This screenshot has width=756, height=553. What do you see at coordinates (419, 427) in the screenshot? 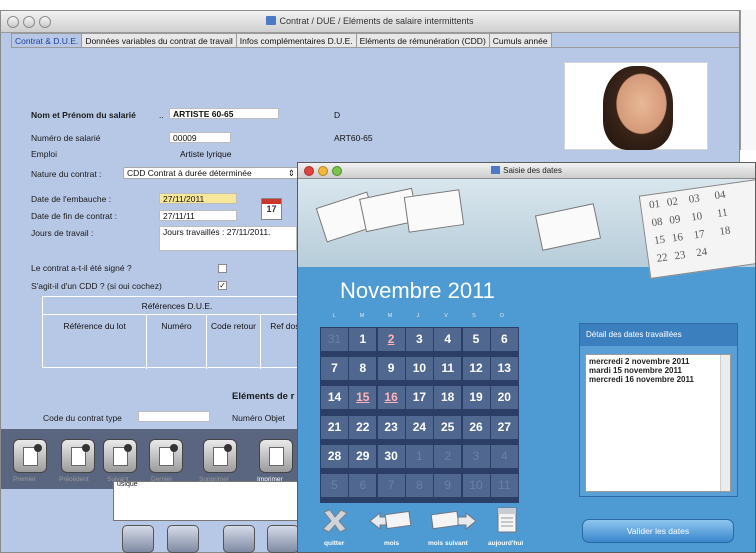
I see `day-cell: 24` at bounding box center [419, 427].